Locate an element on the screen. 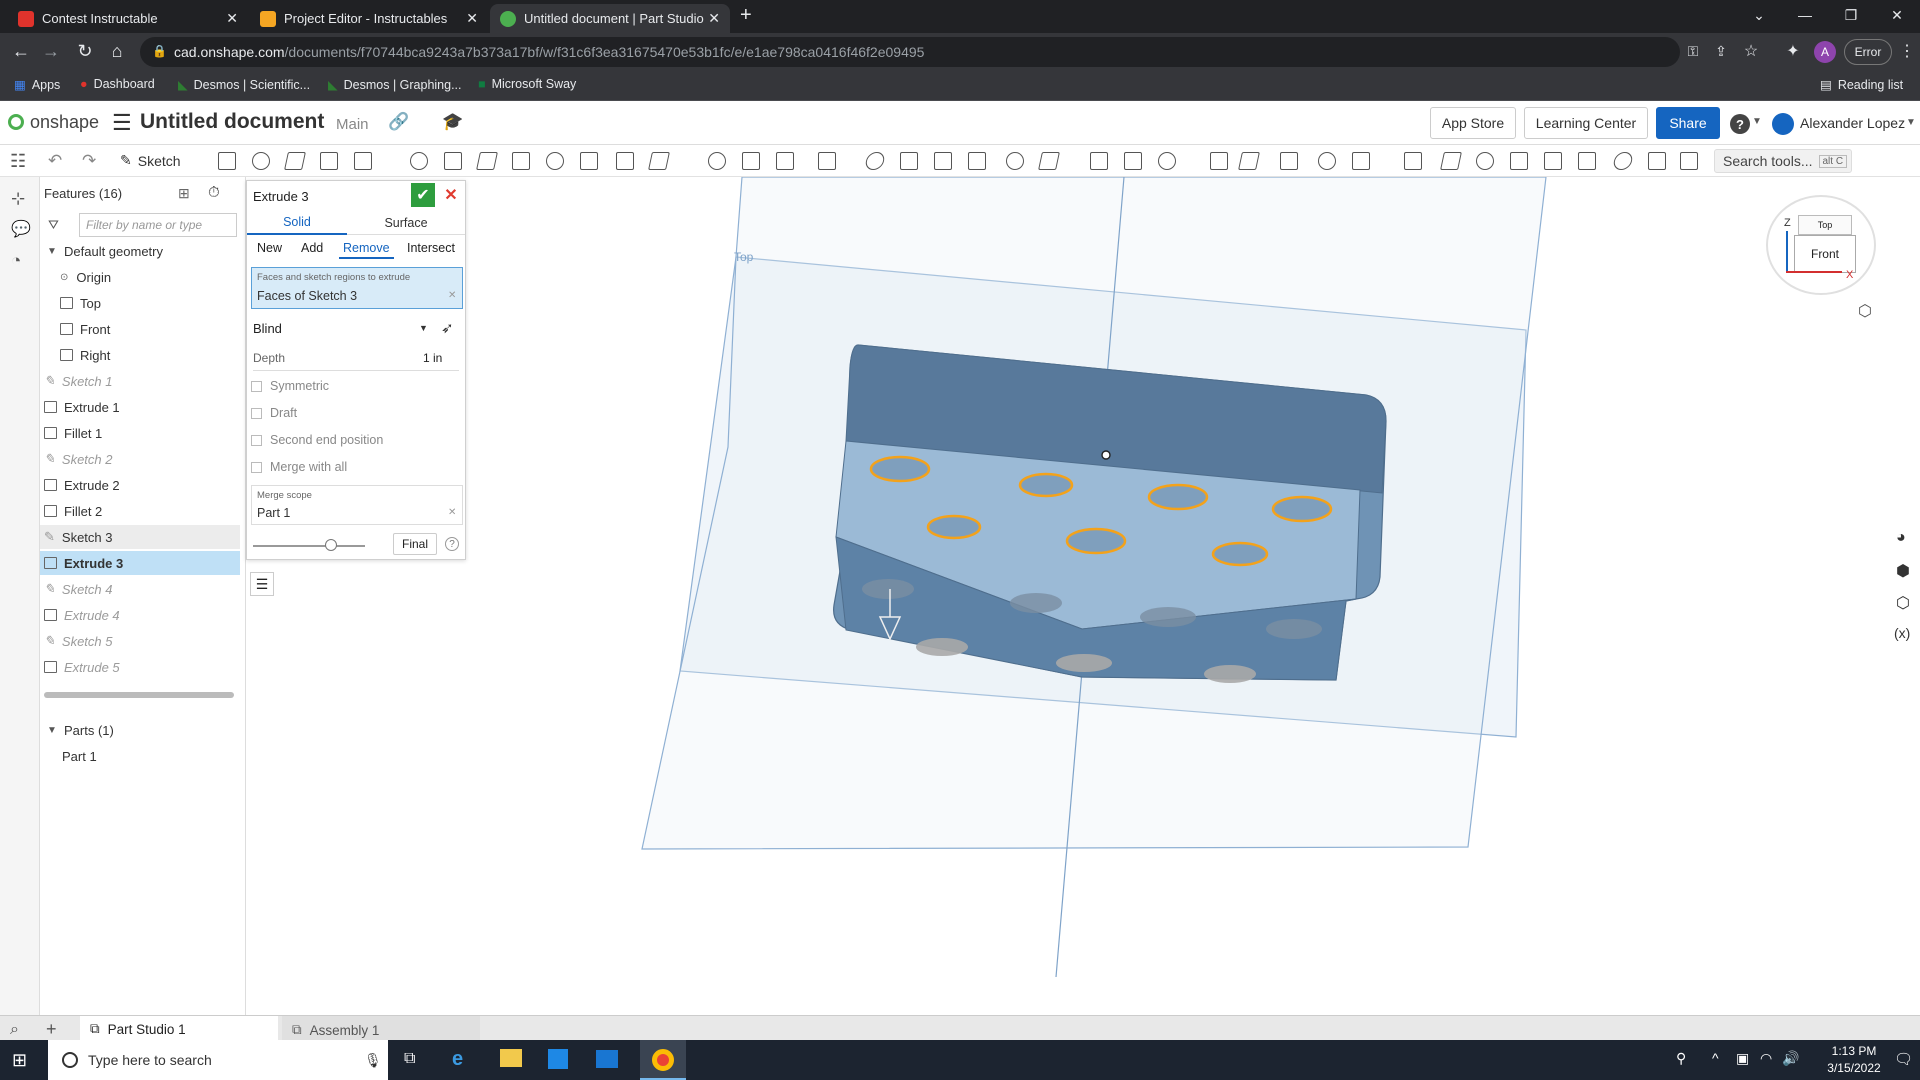 Image resolution: width=1920 pixels, height=1080 pixels. unfold-tool-icon is located at coordinates (1519, 161).